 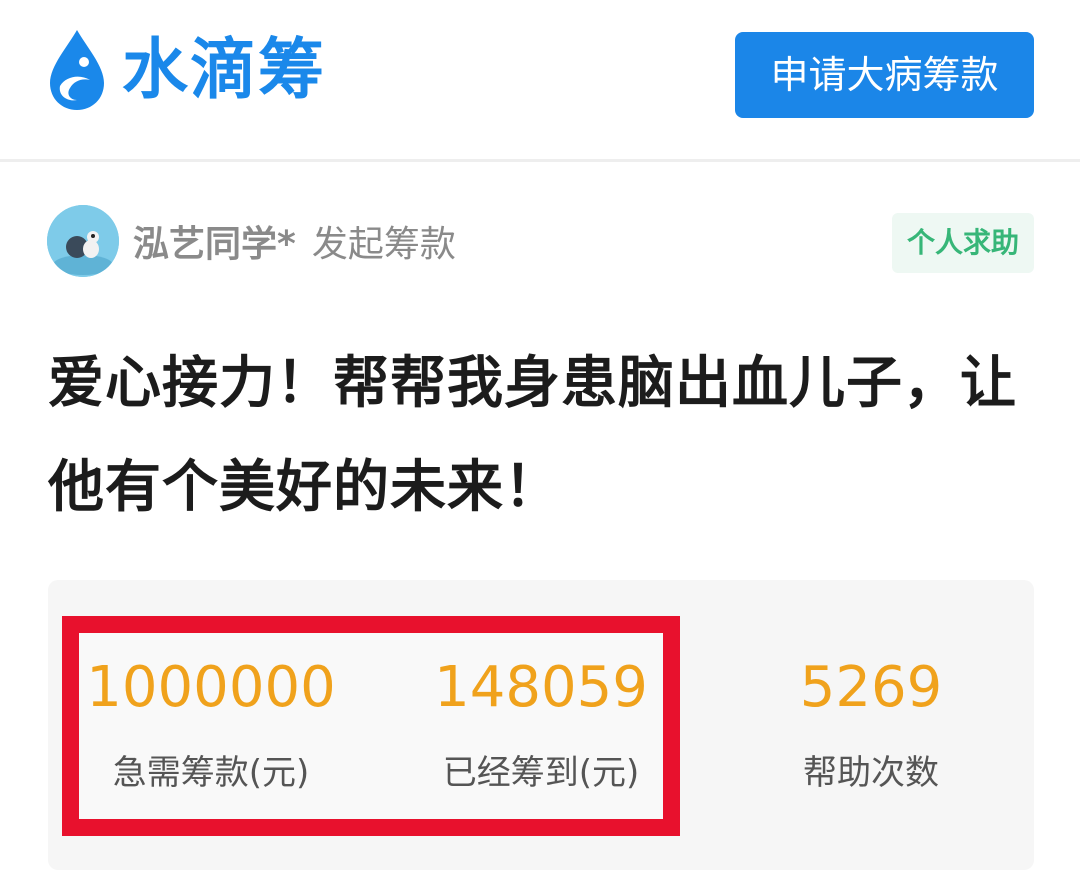 I want to click on app-logo: 水滴筹, so click(x=186, y=70).